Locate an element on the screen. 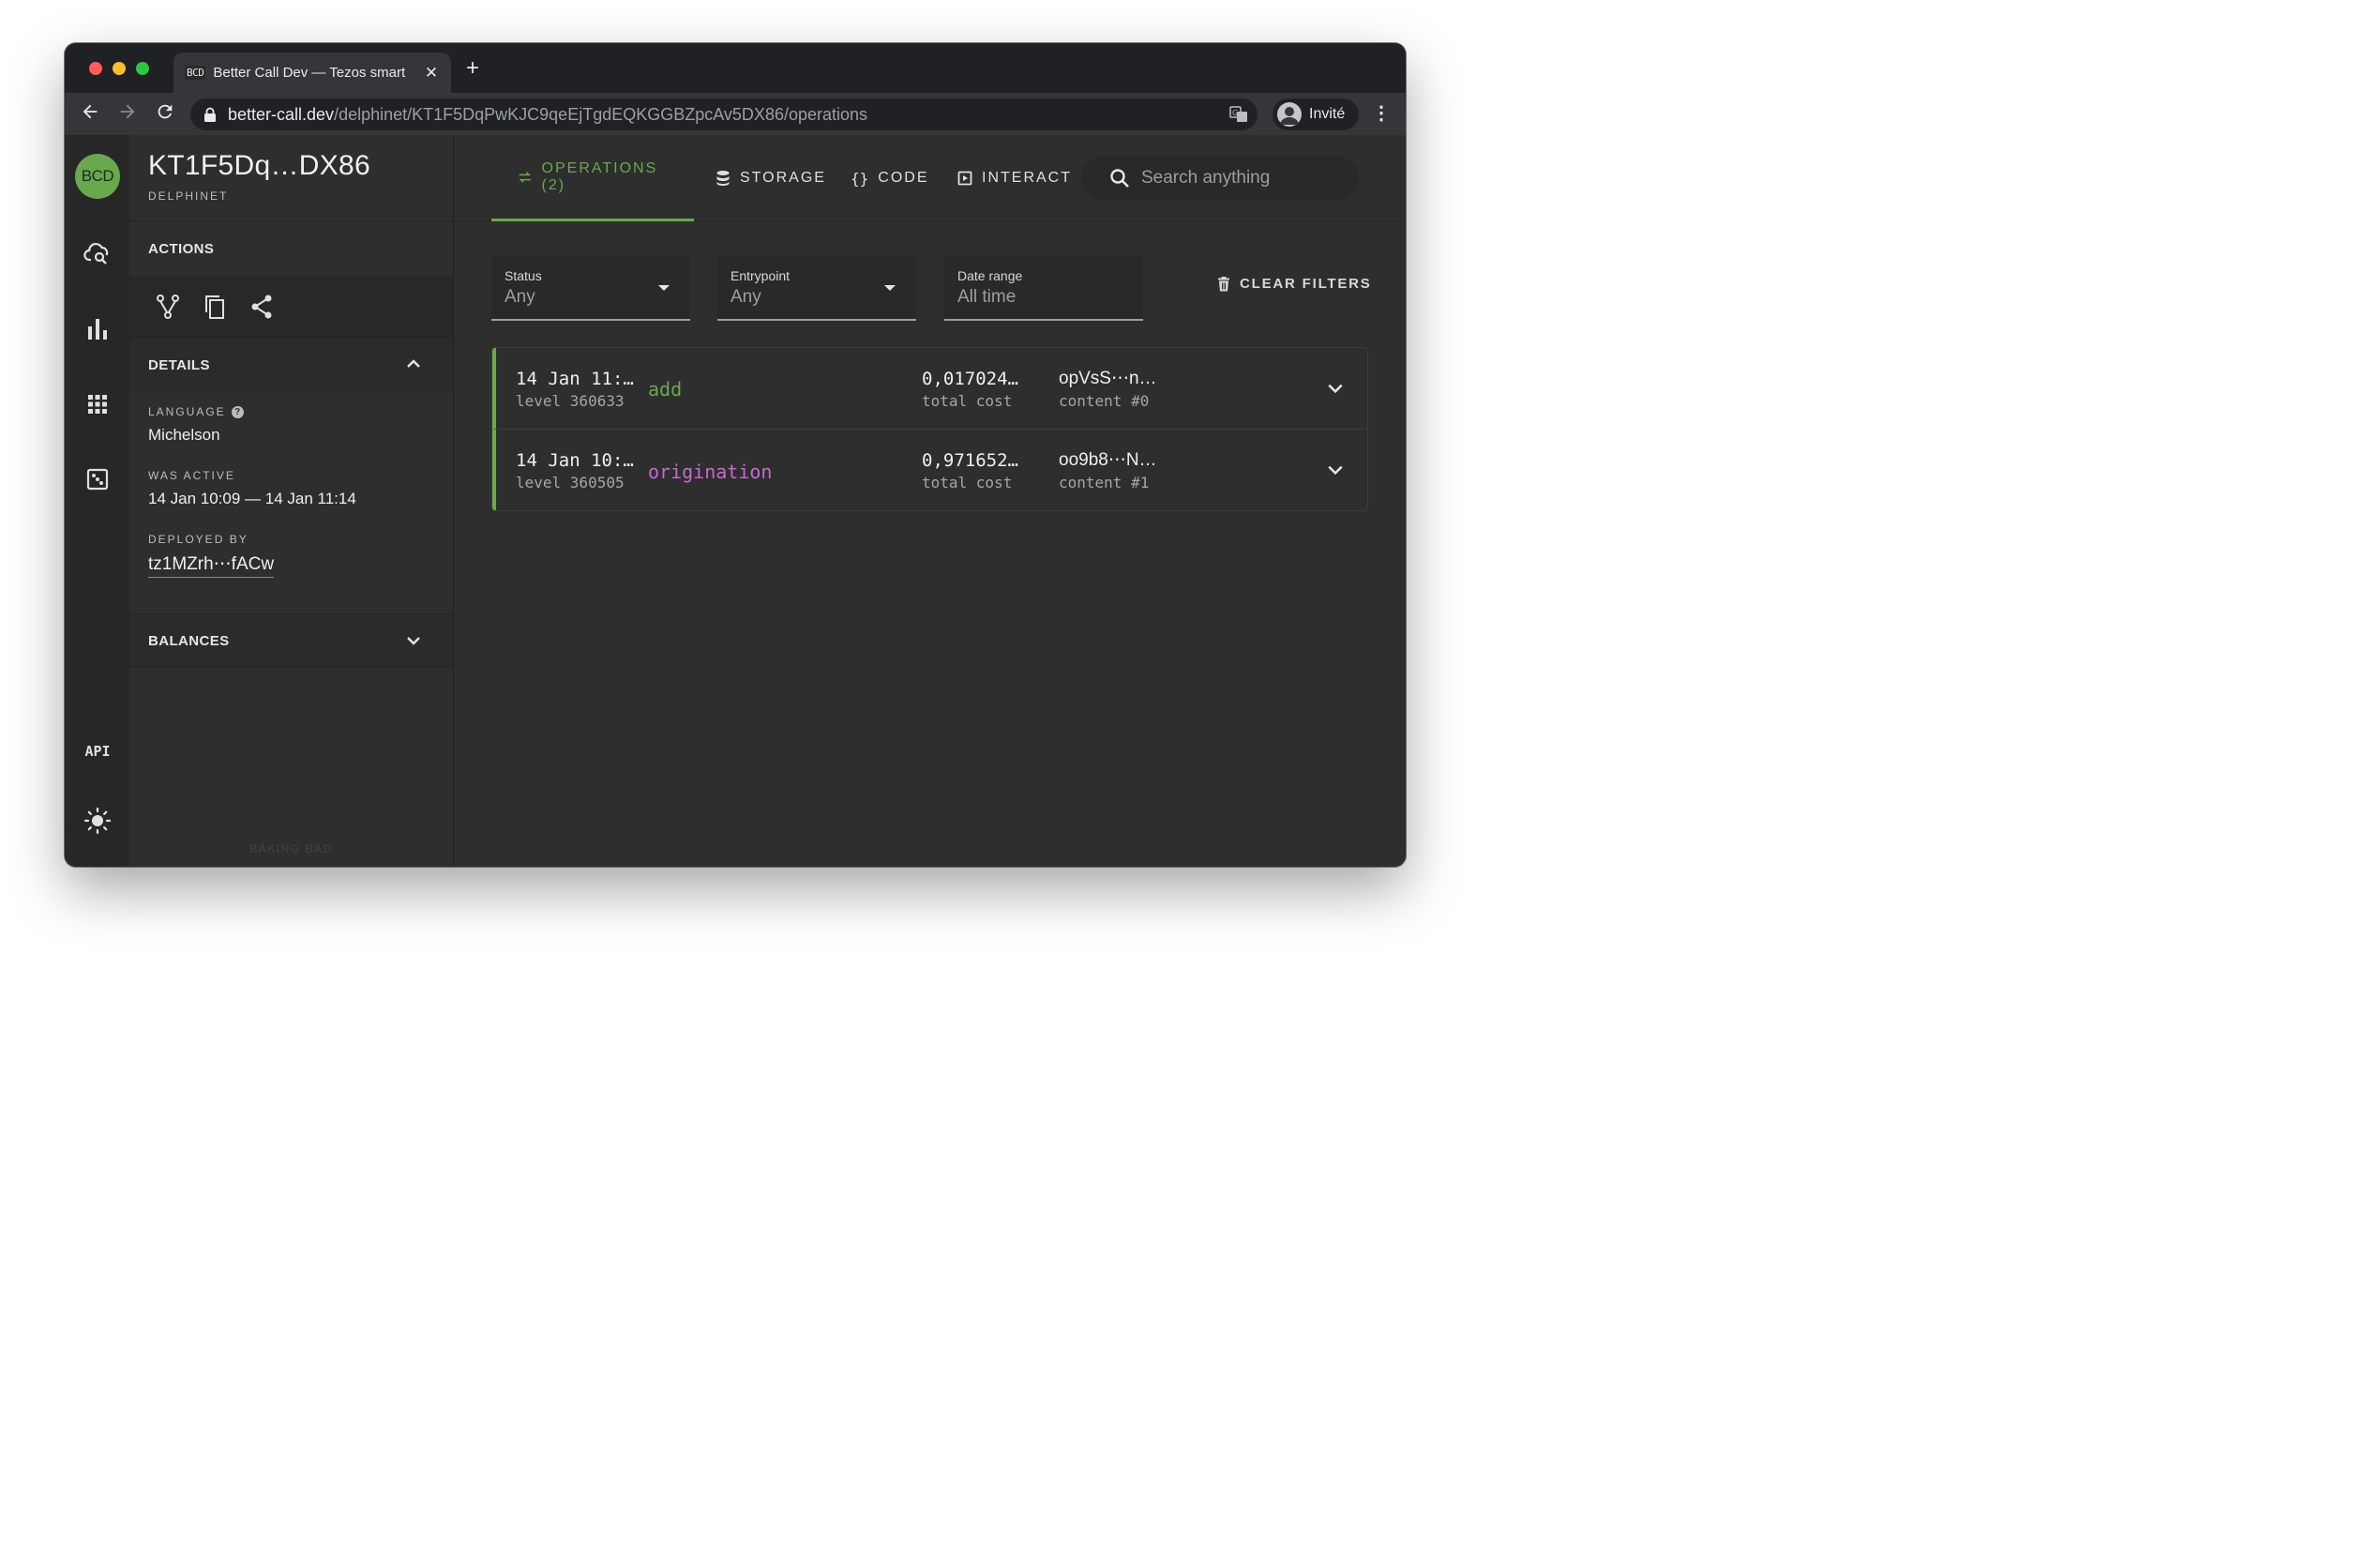  operation-content: content #1 is located at coordinates (1104, 483).